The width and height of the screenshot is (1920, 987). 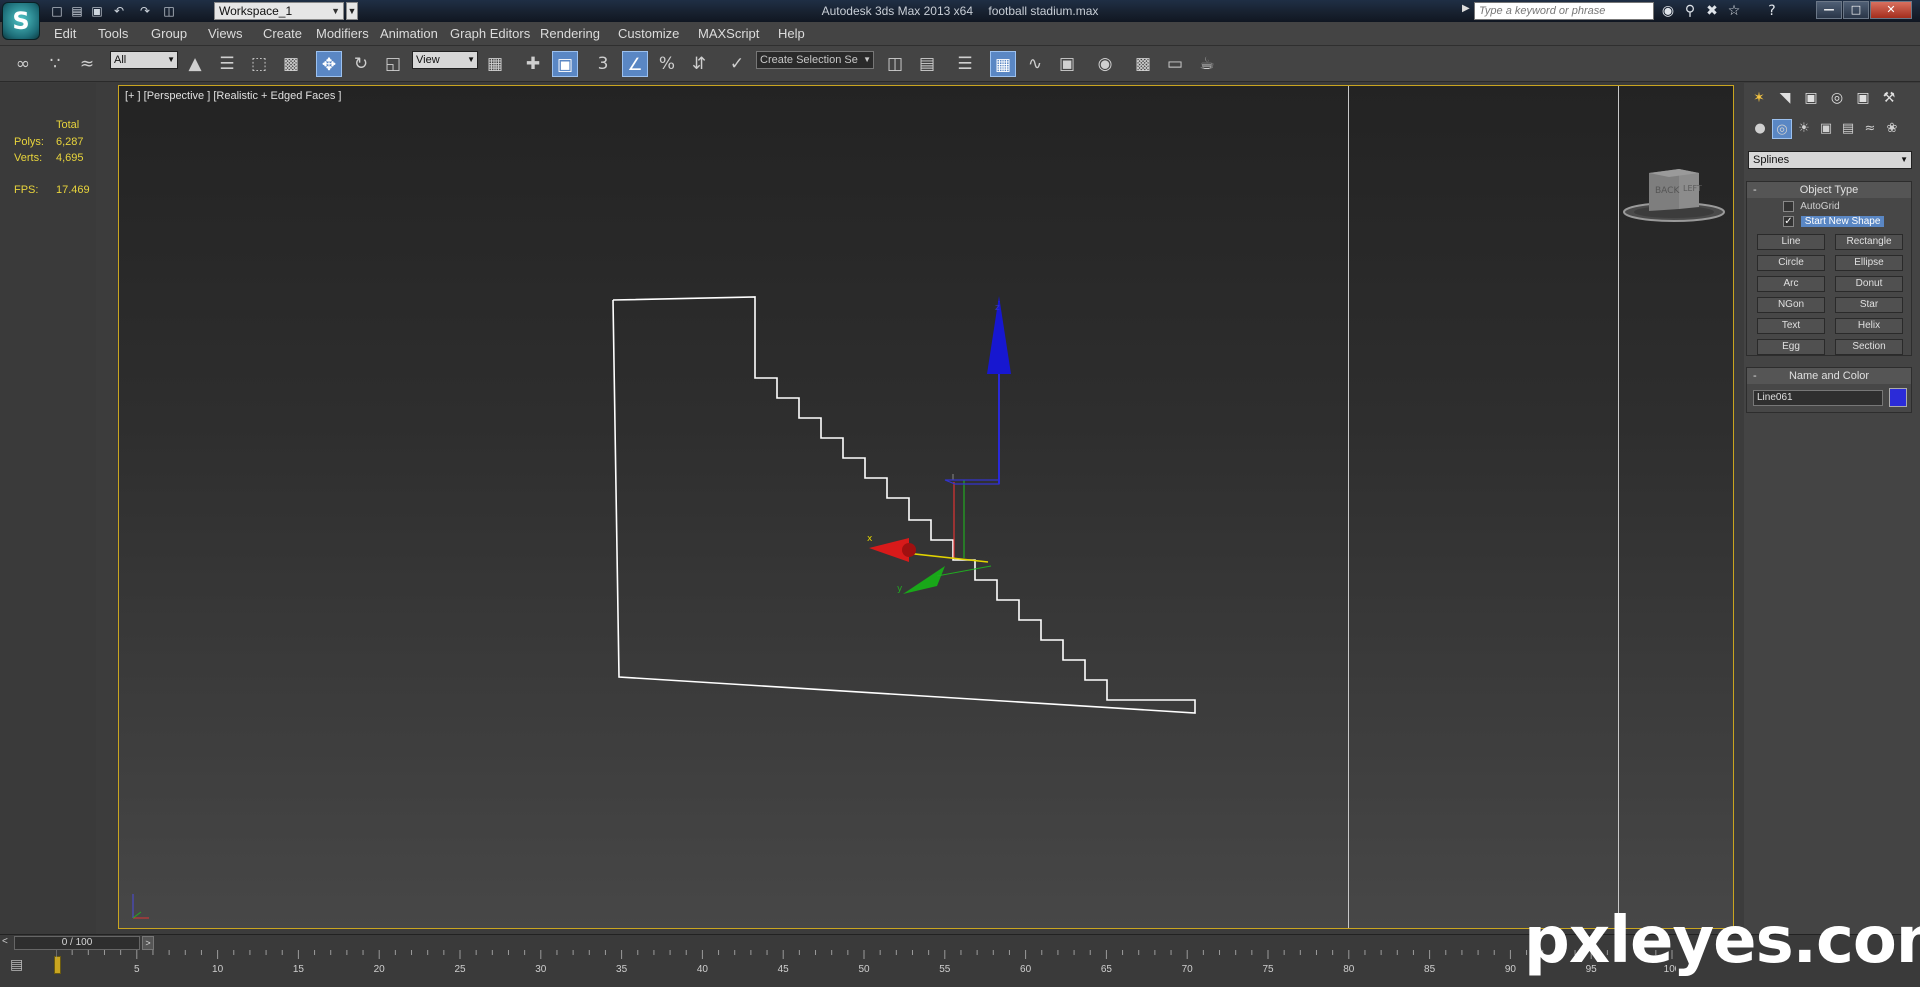 What do you see at coordinates (1826, 129) in the screenshot?
I see `cameras-icon: ▣` at bounding box center [1826, 129].